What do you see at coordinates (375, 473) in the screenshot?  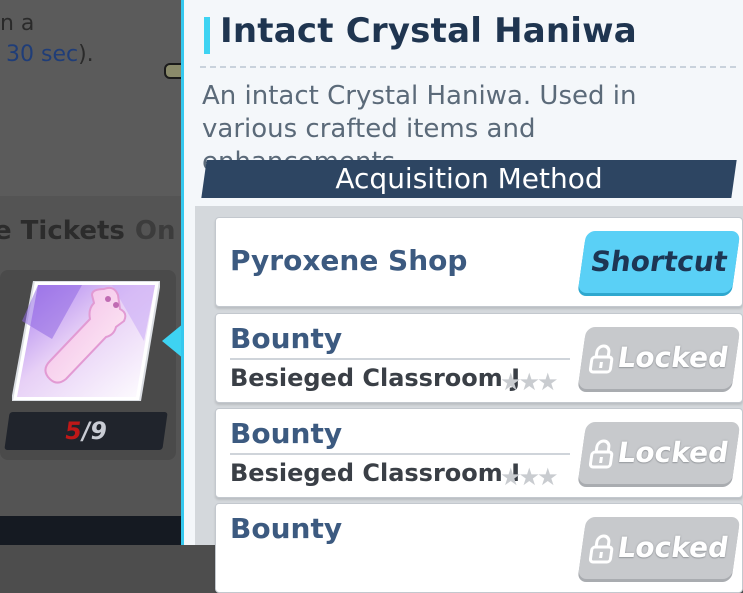 I see `stage-name: Besieged Classroom I` at bounding box center [375, 473].